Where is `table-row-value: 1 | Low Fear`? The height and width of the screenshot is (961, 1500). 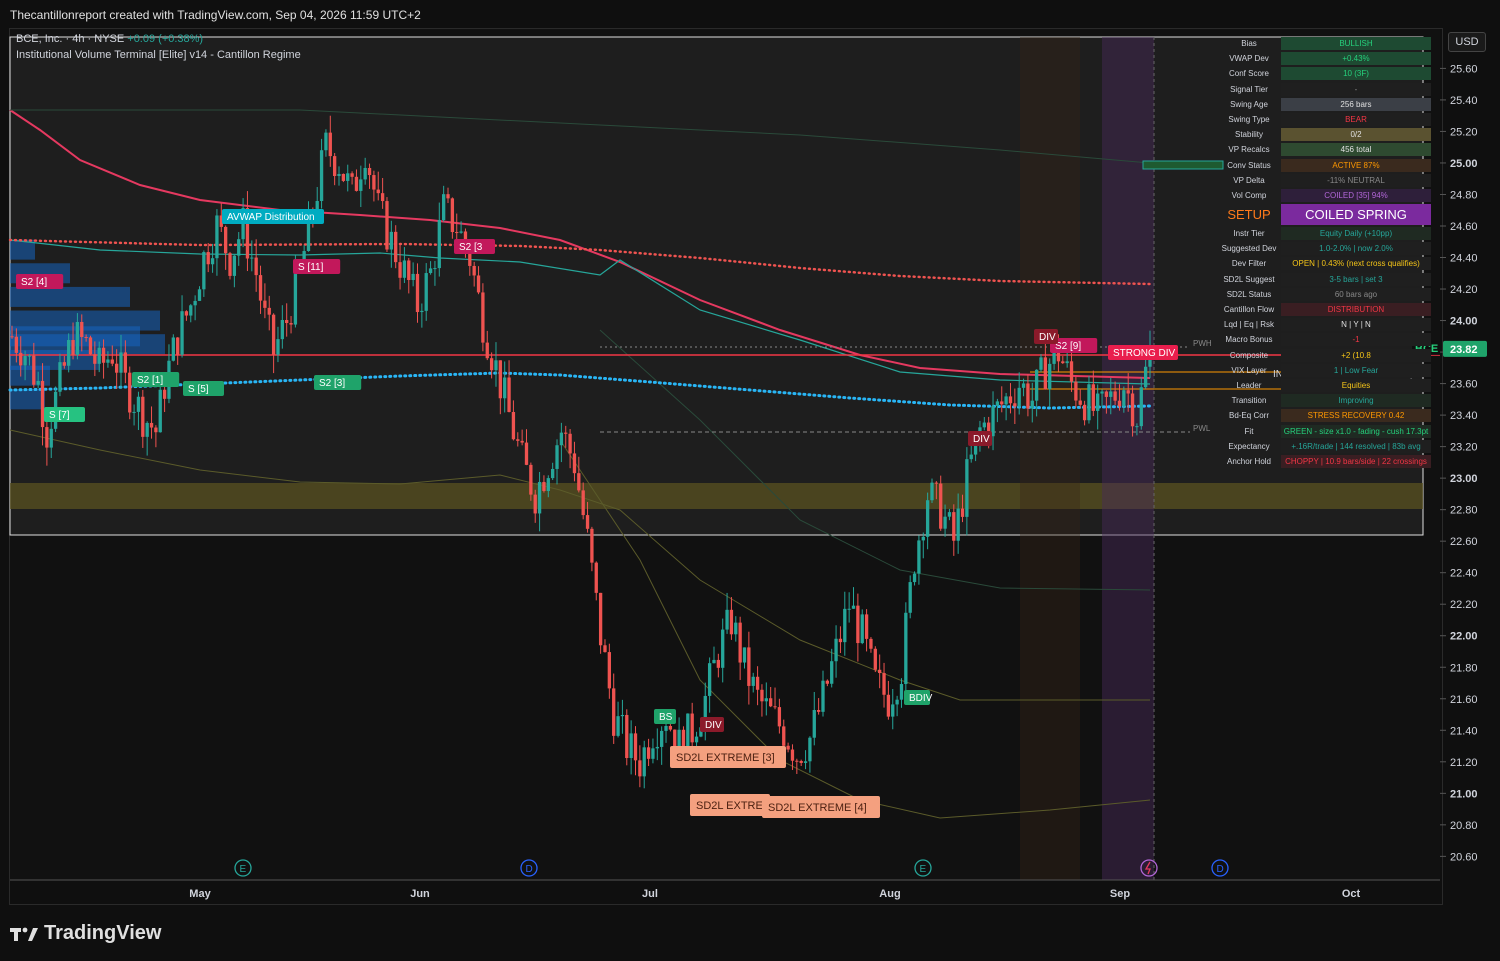
table-row-value: 1 | Low Fear is located at coordinates (1356, 370).